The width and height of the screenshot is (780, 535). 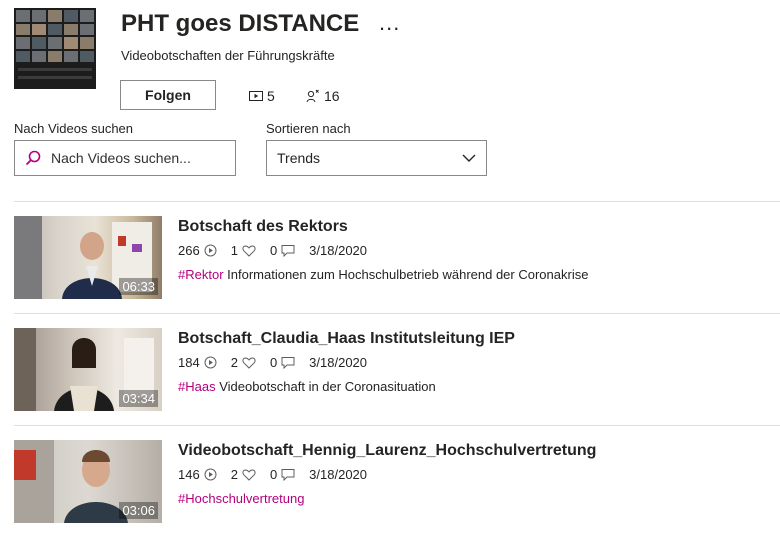 I want to click on follower-count: 16, so click(x=332, y=96).